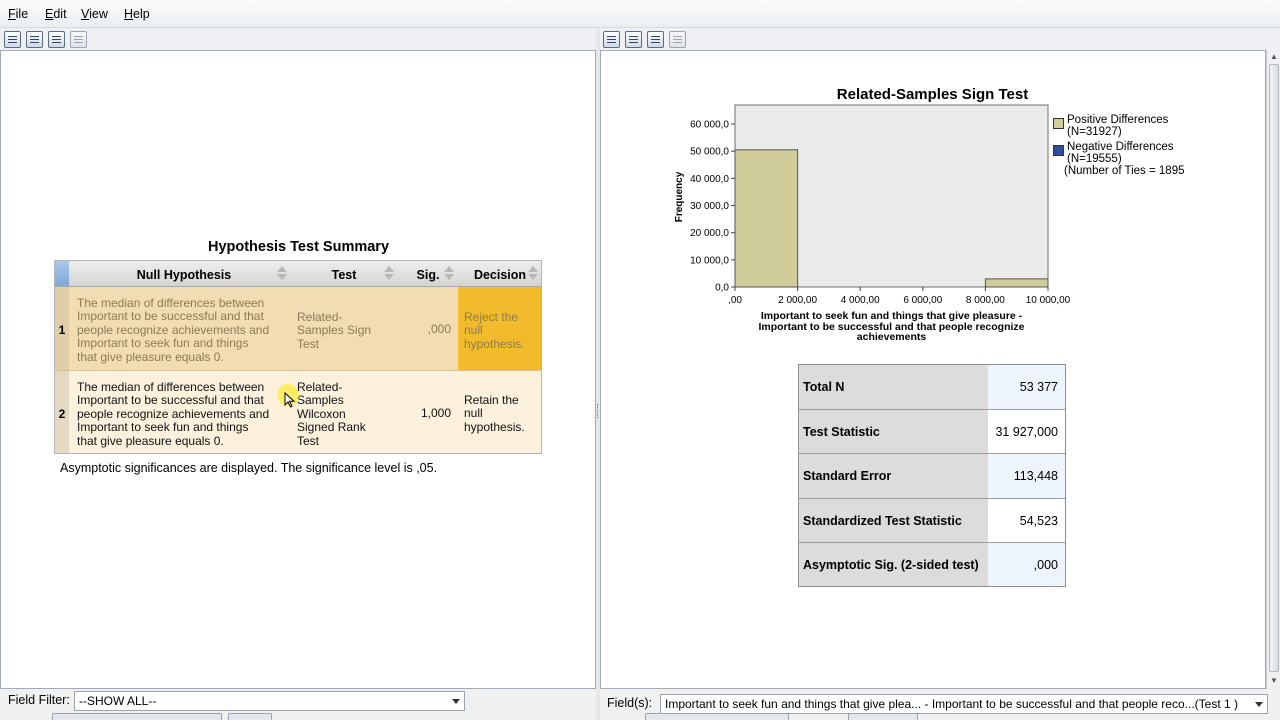  I want to click on legend-entry-positive: Positive Differences (N=31927), so click(1118, 126).